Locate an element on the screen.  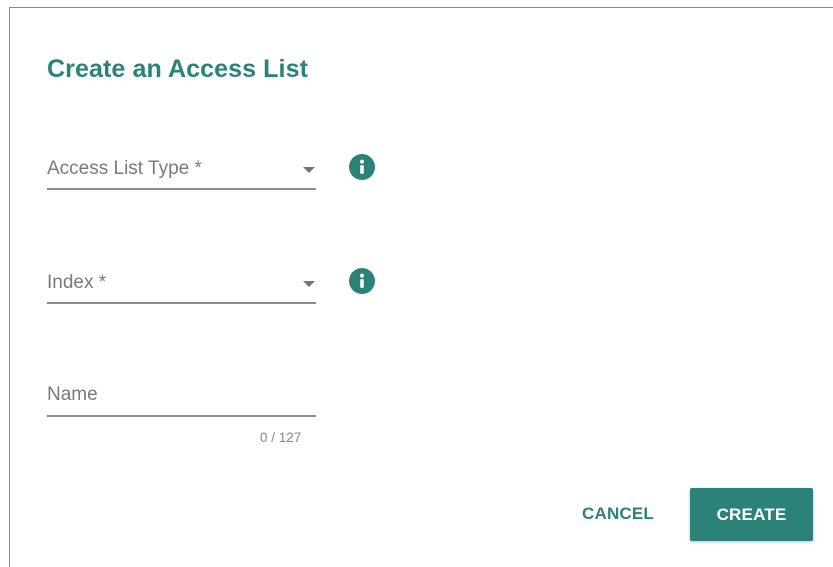
access-list-type-underline is located at coordinates (181, 189).